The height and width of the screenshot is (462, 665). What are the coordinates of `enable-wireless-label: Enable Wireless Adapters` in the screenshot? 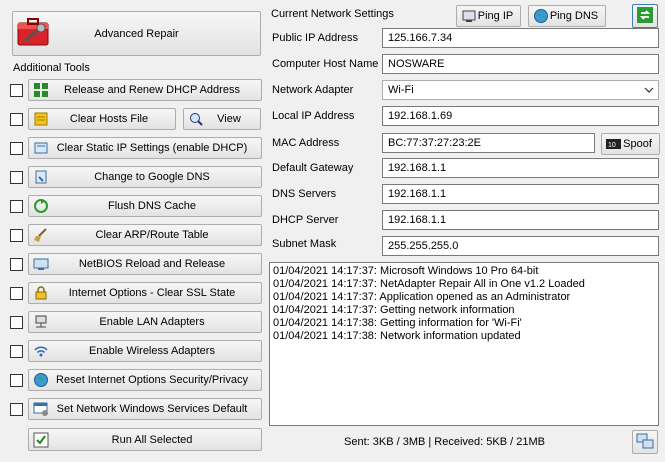 It's located at (152, 351).